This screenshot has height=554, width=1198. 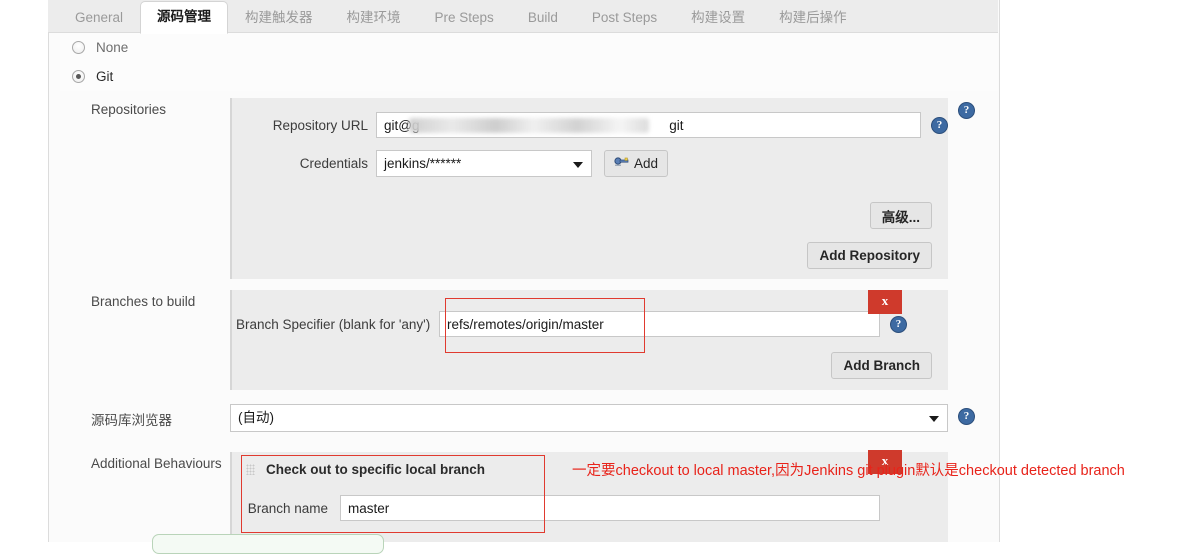 What do you see at coordinates (624, 18) in the screenshot?
I see `tab-post-steps: Post Steps` at bounding box center [624, 18].